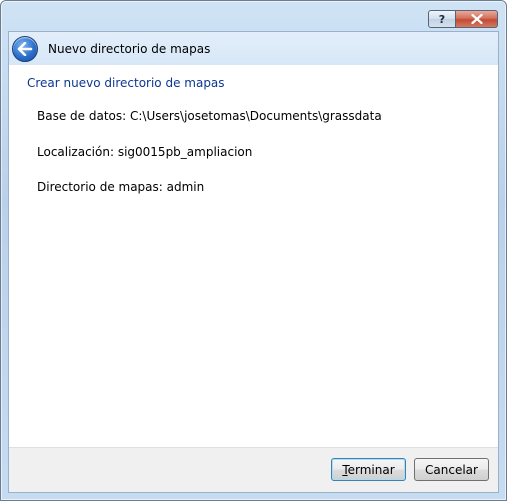 The width and height of the screenshot is (507, 501). I want to click on wizard-footer: Terminar Cancelar, so click(253, 469).